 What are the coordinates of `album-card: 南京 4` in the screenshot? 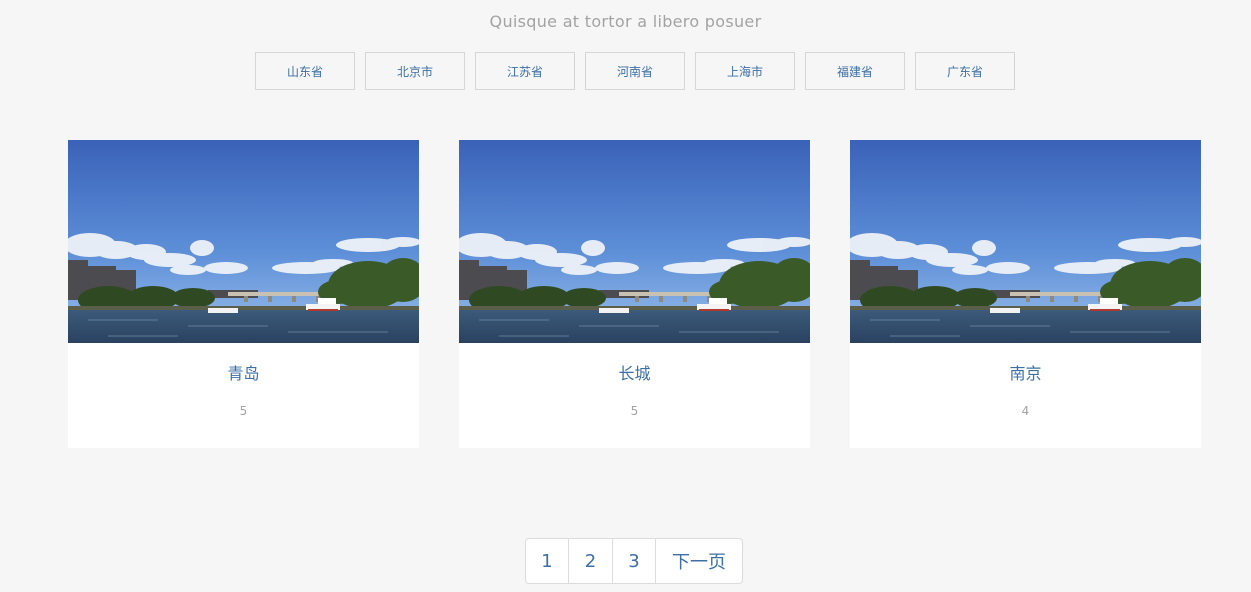 It's located at (1025, 294).